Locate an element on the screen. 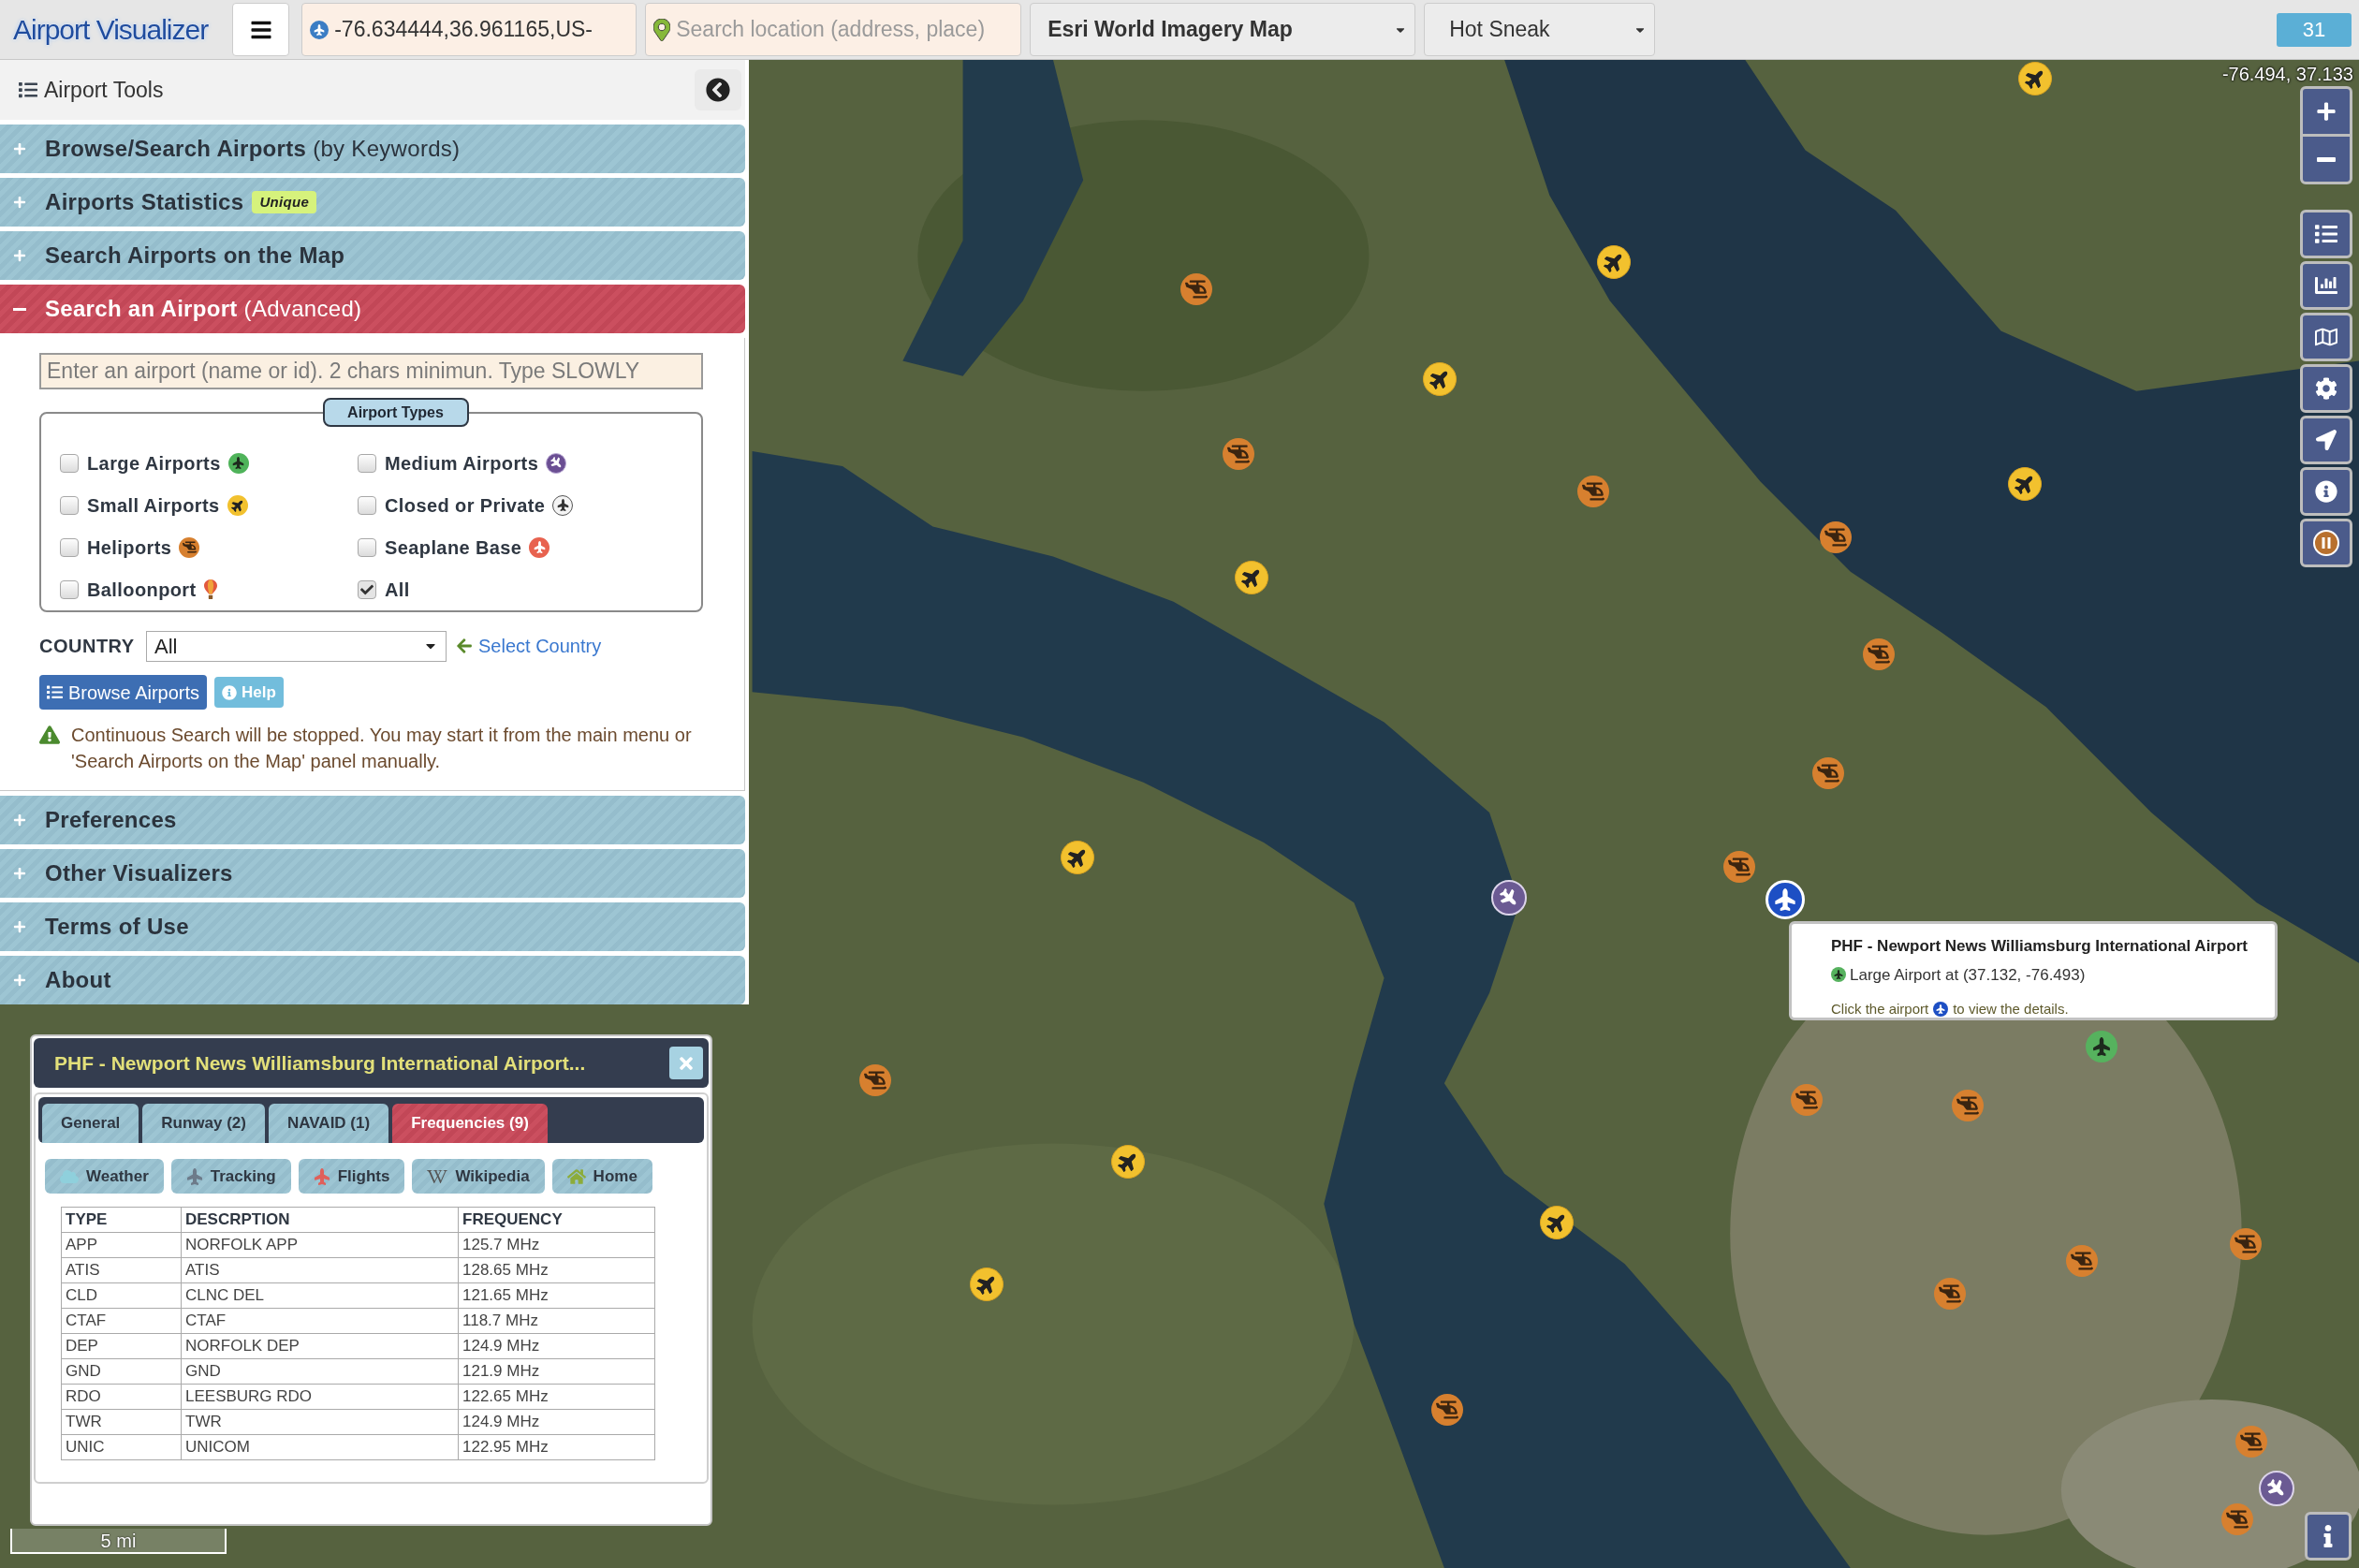 The width and height of the screenshot is (2359, 1568). list-button is located at coordinates (2326, 234).